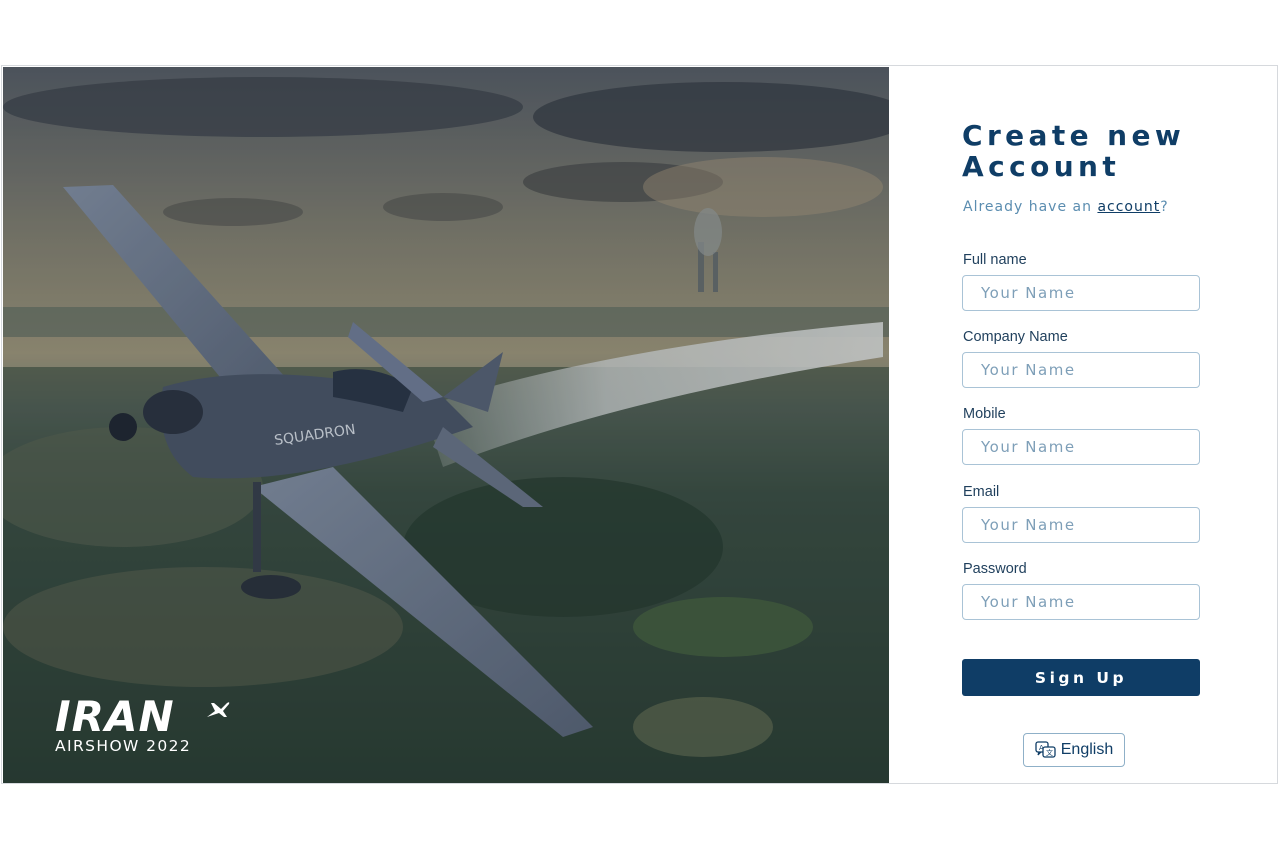 This screenshot has height=850, width=1280. Describe the element at coordinates (1081, 293) in the screenshot. I see `full-name-input` at that location.